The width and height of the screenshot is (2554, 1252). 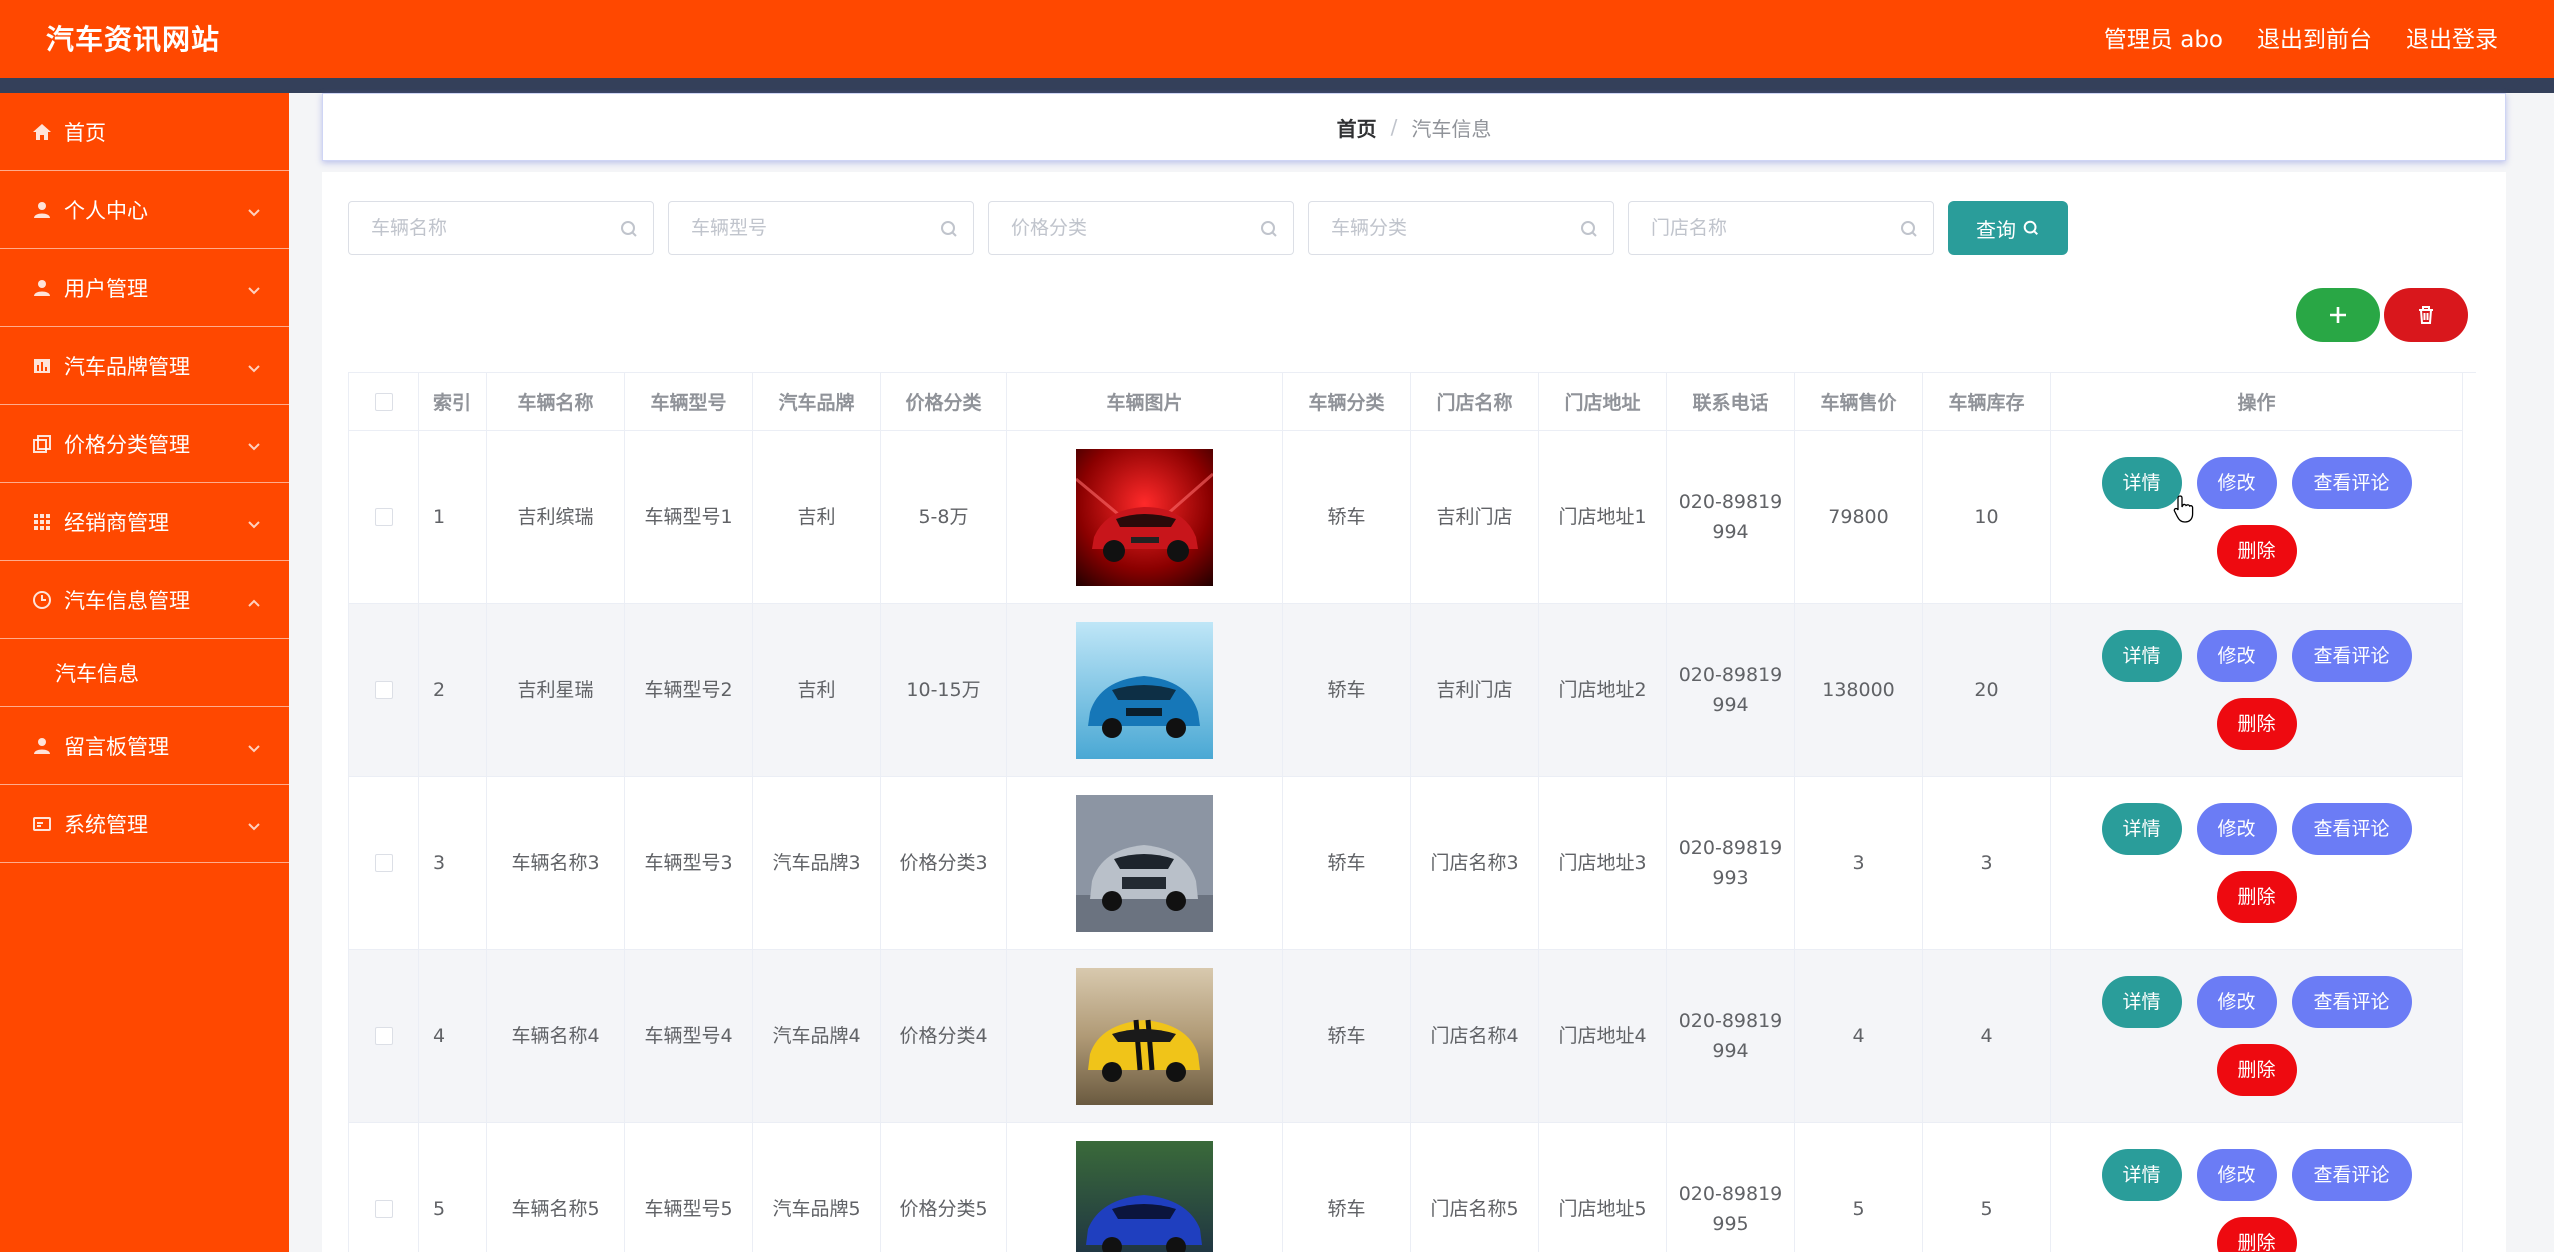 What do you see at coordinates (144, 132) in the screenshot?
I see `sidebar-item-home: 首页` at bounding box center [144, 132].